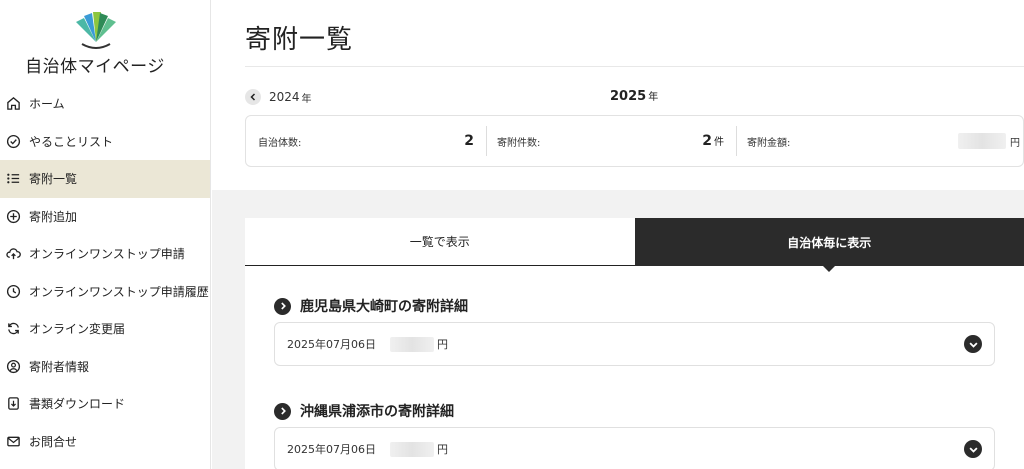 The image size is (1024, 469). I want to click on sidebar-item-label: 書類ダウンロード, so click(77, 404).